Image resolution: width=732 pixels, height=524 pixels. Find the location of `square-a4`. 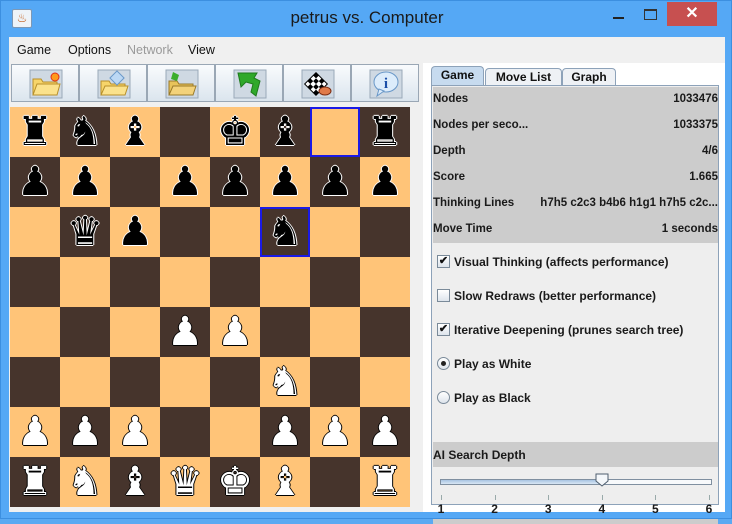

square-a4 is located at coordinates (35, 332).